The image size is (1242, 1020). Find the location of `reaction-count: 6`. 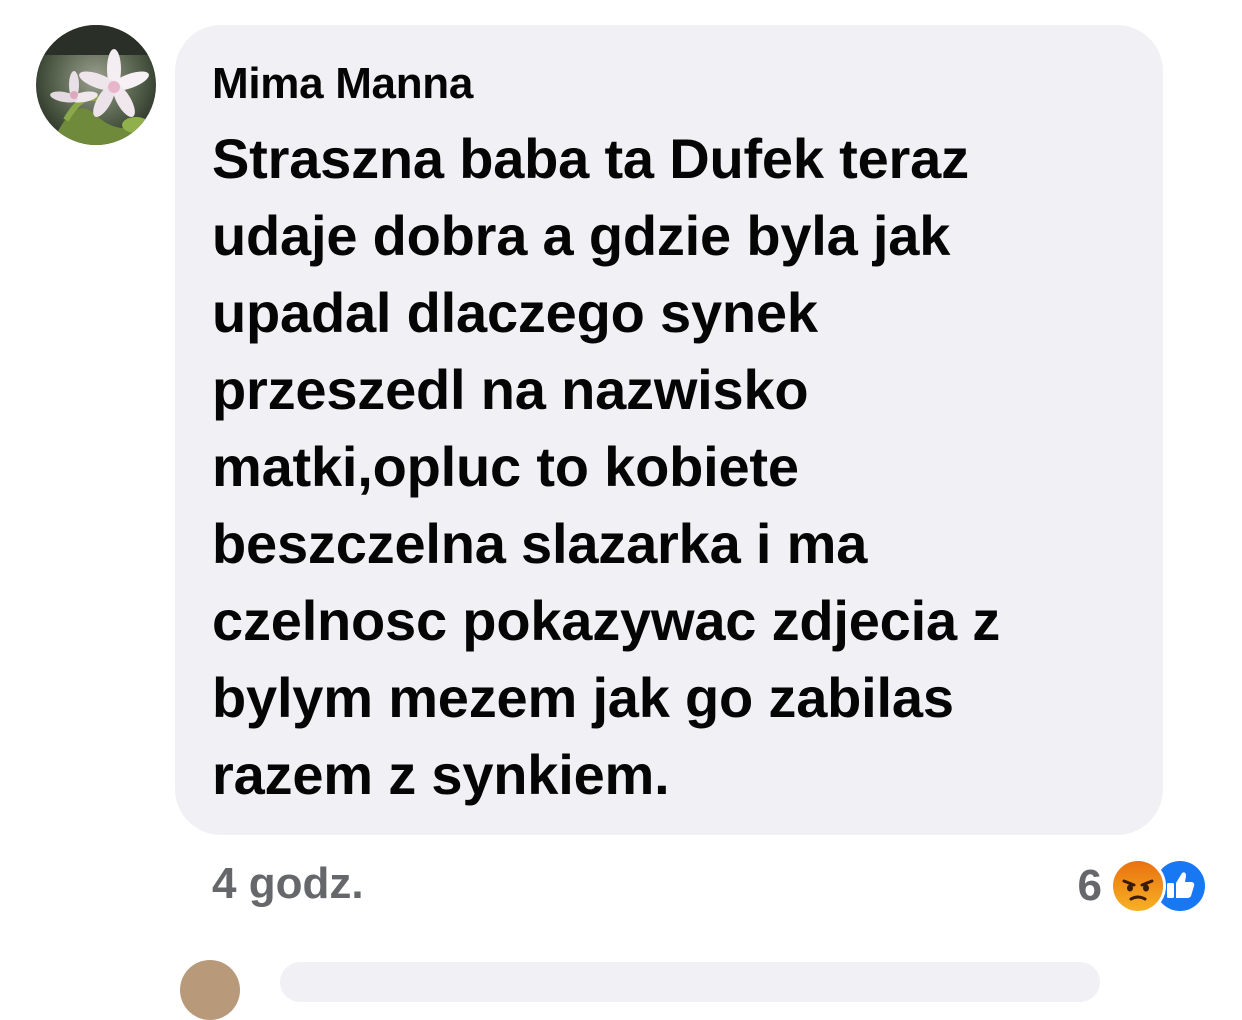

reaction-count: 6 is located at coordinates (1089, 885).